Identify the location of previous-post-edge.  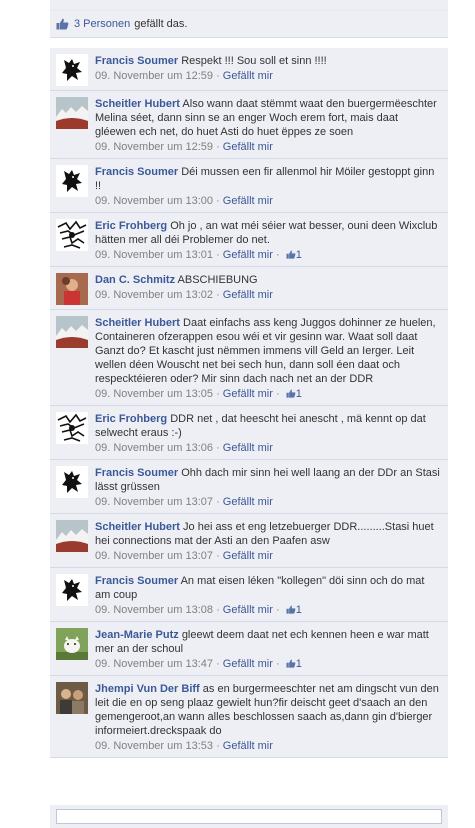
(249, 5).